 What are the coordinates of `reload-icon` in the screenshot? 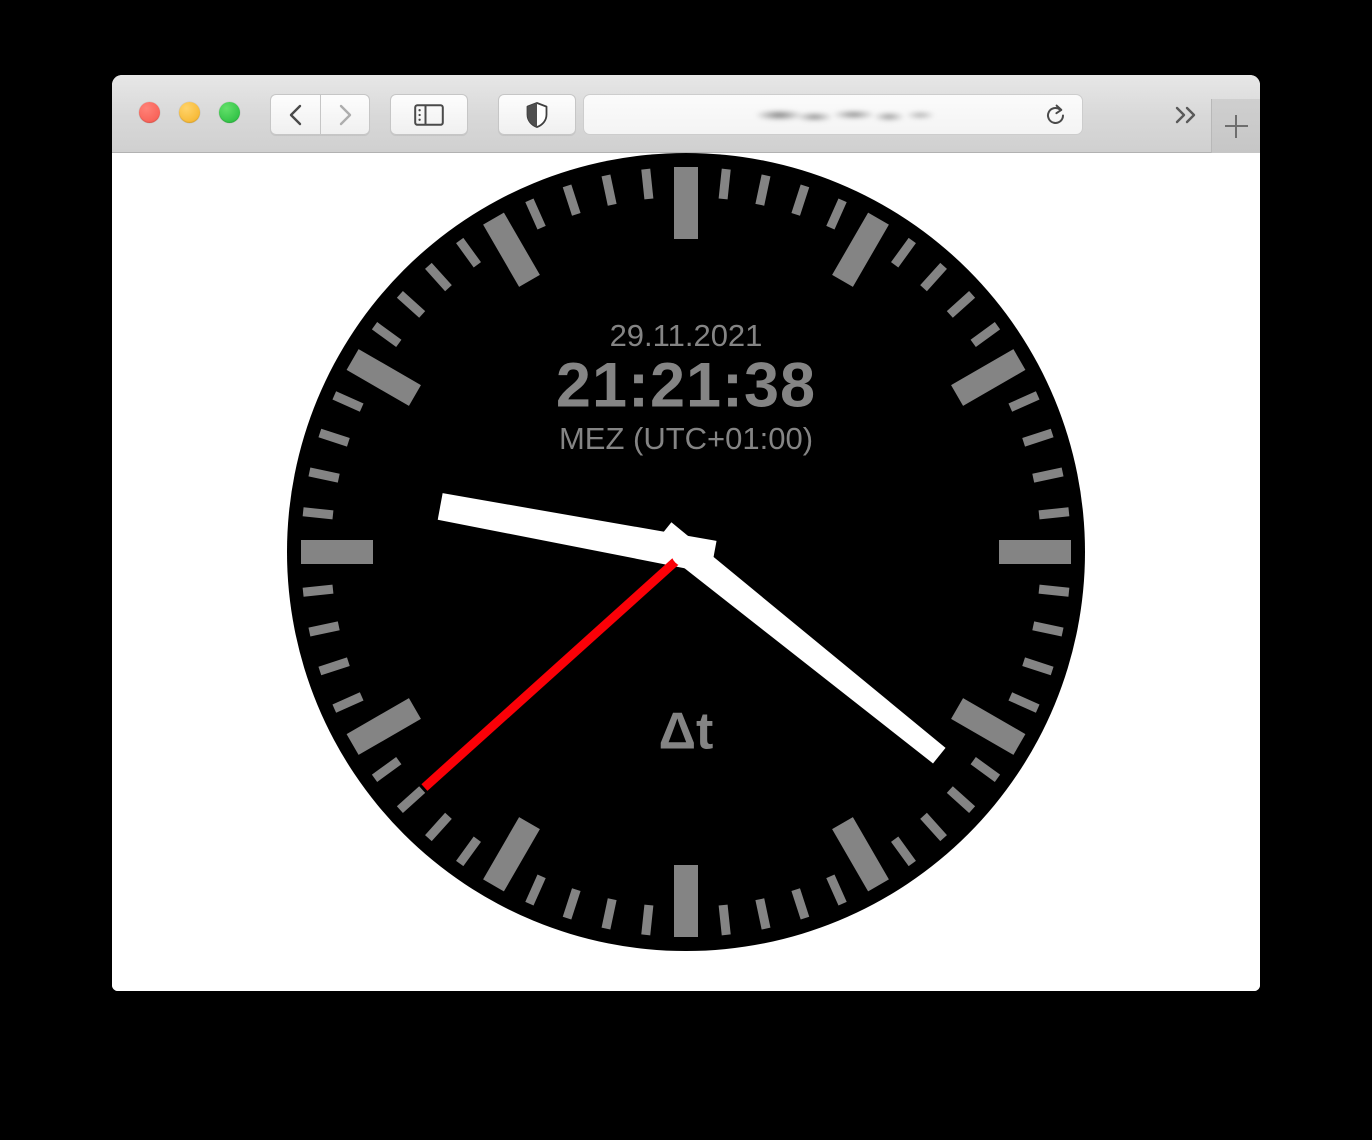 It's located at (1055, 114).